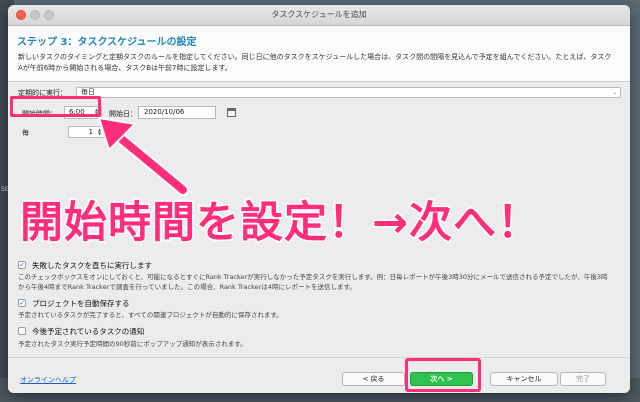 The width and height of the screenshot is (640, 402). I want to click on window-title: タスクスケジュールを追加, so click(319, 14).